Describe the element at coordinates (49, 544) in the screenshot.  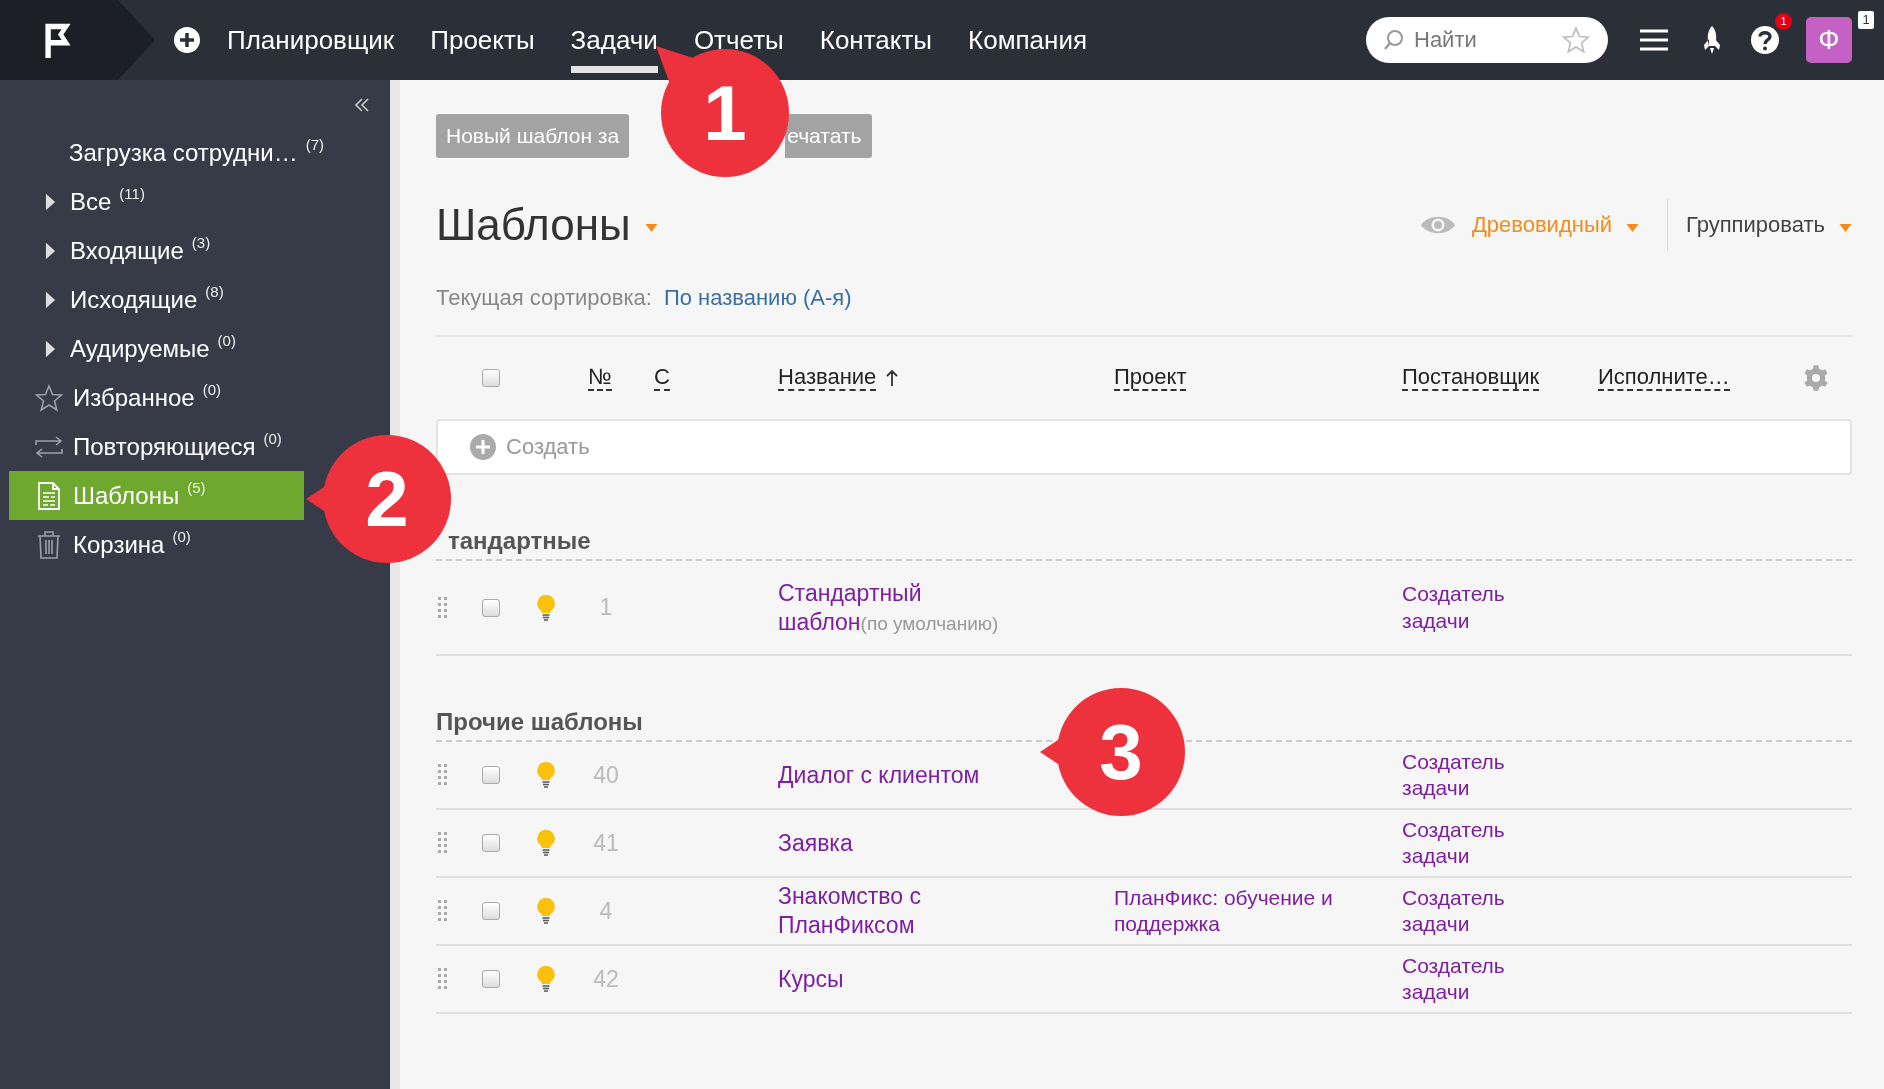
I see `trash-icon` at that location.